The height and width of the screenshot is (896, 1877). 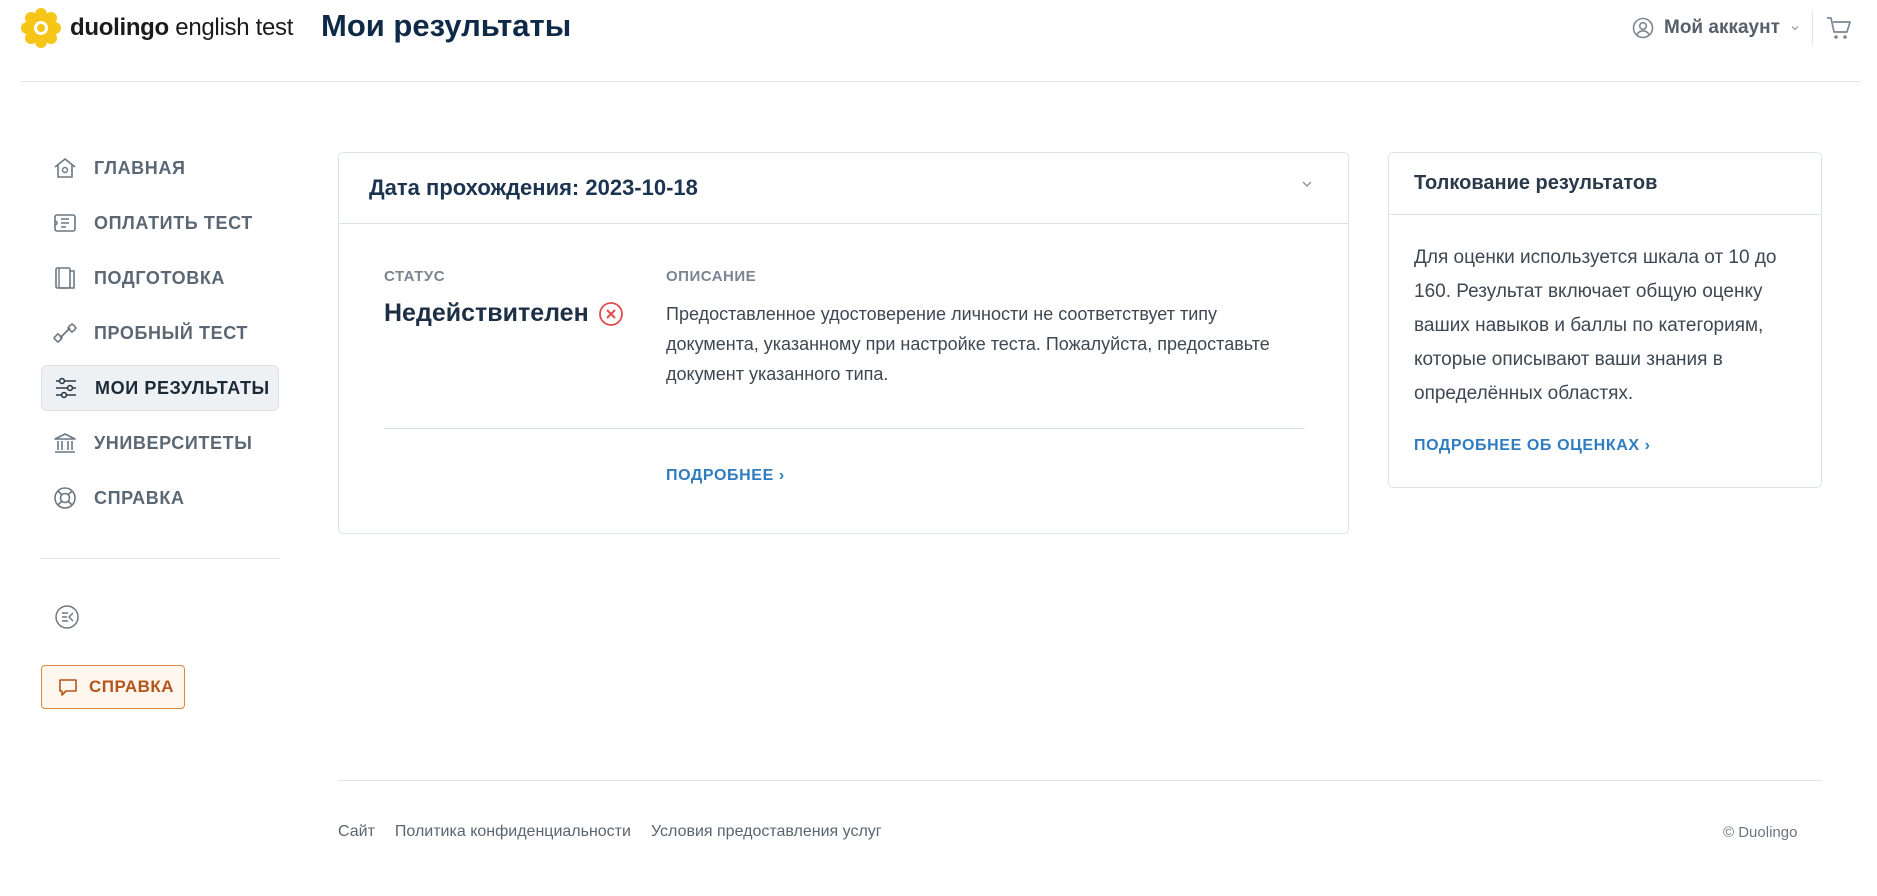 What do you see at coordinates (65, 498) in the screenshot?
I see `lifebuoy-icon` at bounding box center [65, 498].